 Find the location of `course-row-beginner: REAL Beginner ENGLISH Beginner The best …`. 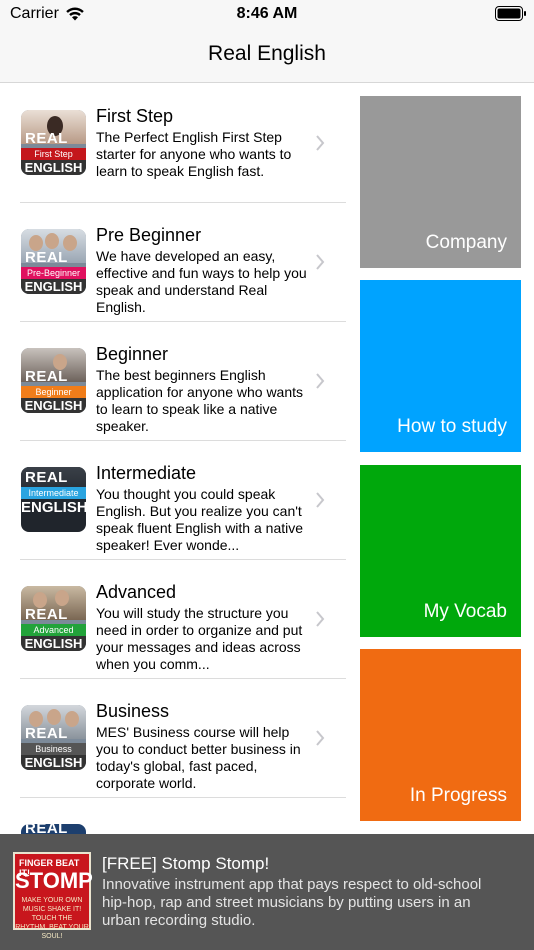

course-row-beginner: REAL Beginner ENGLISH Beginner The best … is located at coordinates (176, 381).